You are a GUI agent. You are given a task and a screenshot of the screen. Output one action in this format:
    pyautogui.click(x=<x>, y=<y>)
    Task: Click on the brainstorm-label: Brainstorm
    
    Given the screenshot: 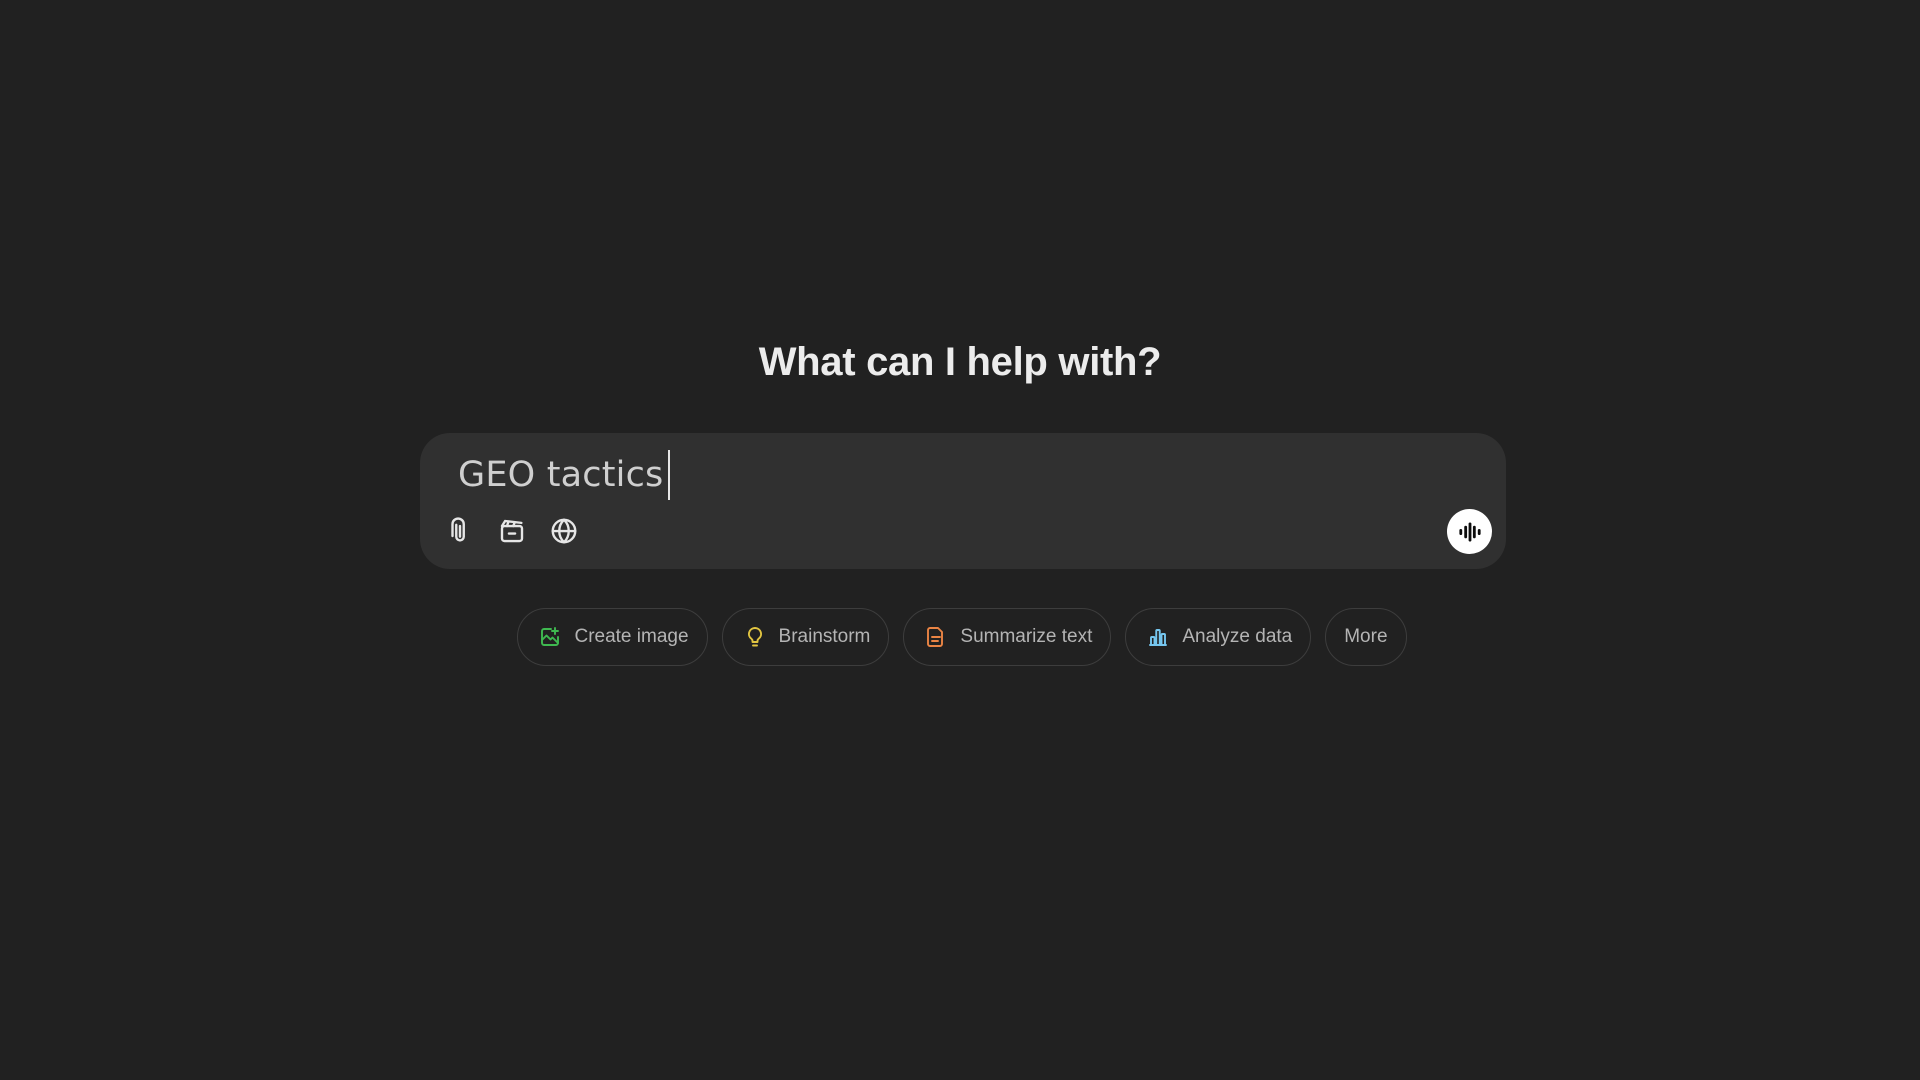 What is the action you would take?
    pyautogui.click(x=824, y=636)
    